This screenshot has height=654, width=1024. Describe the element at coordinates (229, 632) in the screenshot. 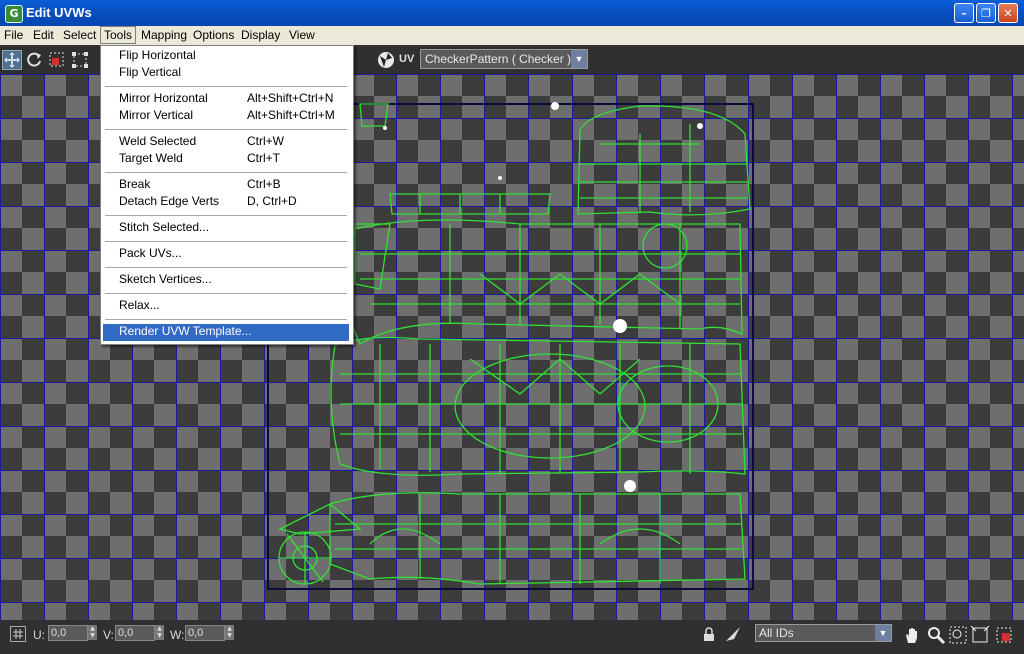

I see `w-spinner: ▲ ▼` at that location.